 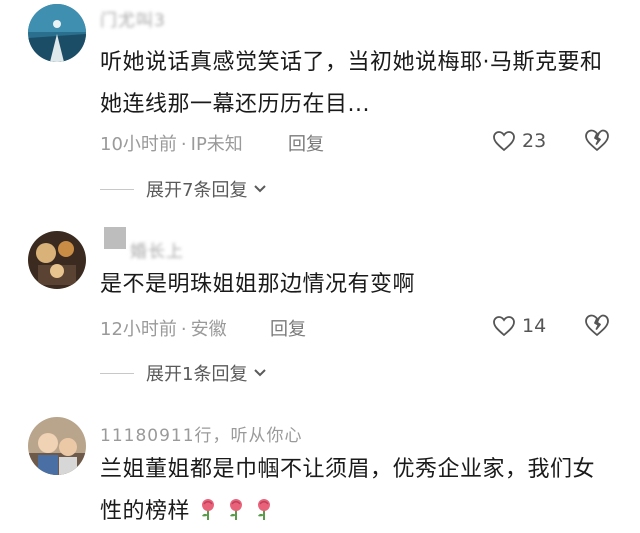 I want to click on like-button: 14, so click(x=519, y=326).